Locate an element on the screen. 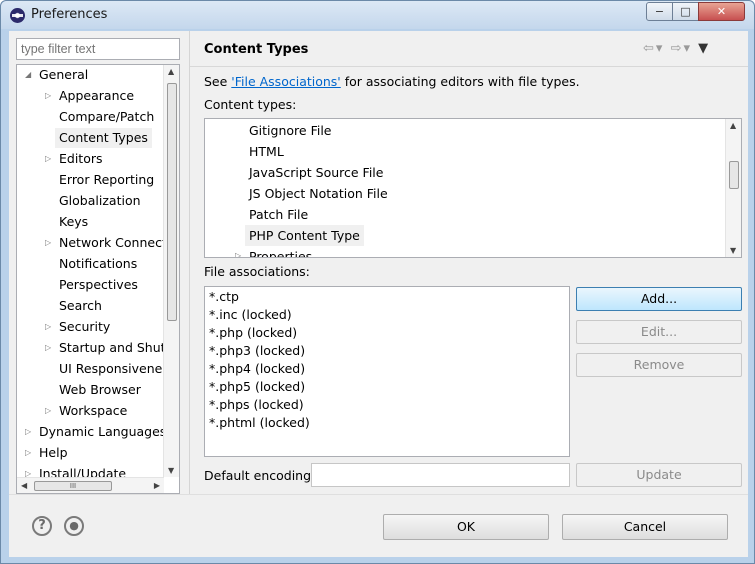 The image size is (755, 564). title-bar: Preferences − □ ✕ is located at coordinates (377, 15).